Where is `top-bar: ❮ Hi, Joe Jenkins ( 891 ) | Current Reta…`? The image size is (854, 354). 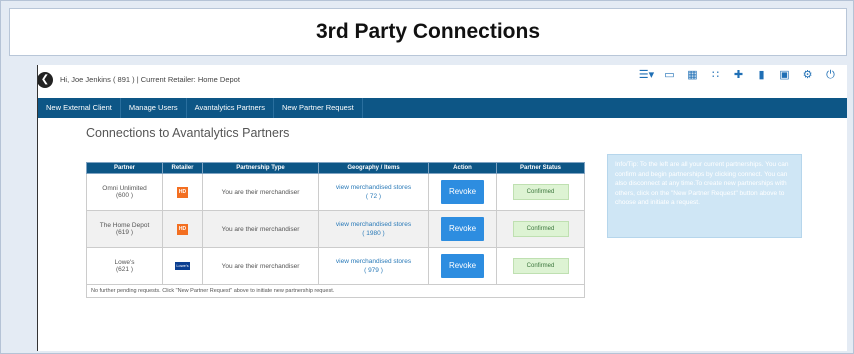
top-bar: ❮ Hi, Joe Jenkins ( 891 ) | Current Reta… is located at coordinates (442, 81).